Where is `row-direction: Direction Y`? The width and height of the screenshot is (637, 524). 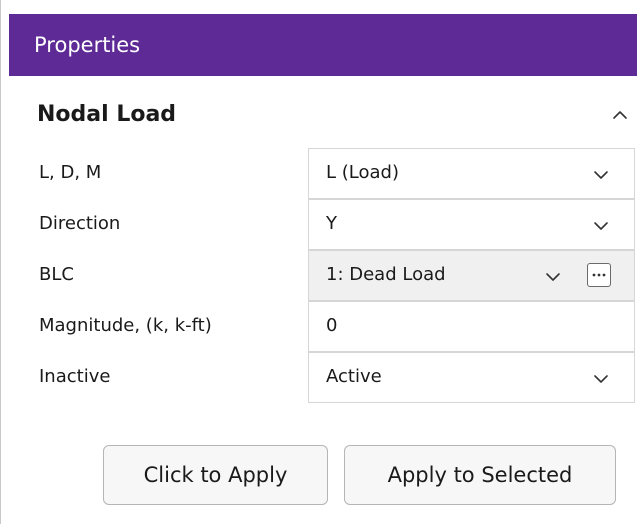 row-direction: Direction Y is located at coordinates (330, 224).